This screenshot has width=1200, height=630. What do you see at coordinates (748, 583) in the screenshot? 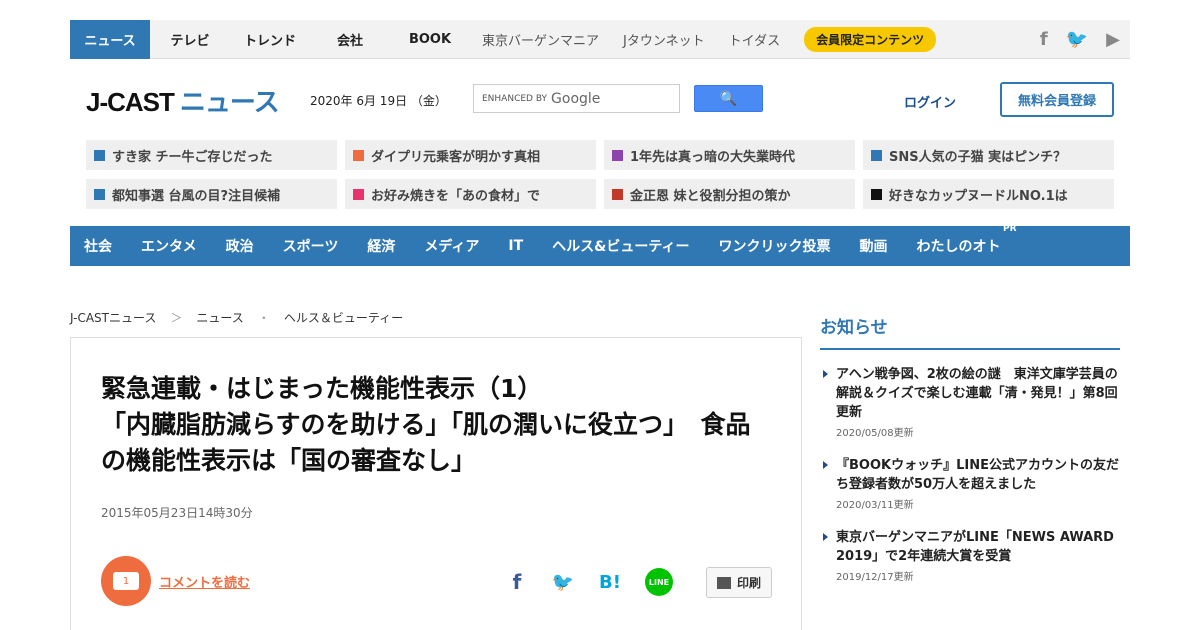
I see `print-label: 印刷` at bounding box center [748, 583].